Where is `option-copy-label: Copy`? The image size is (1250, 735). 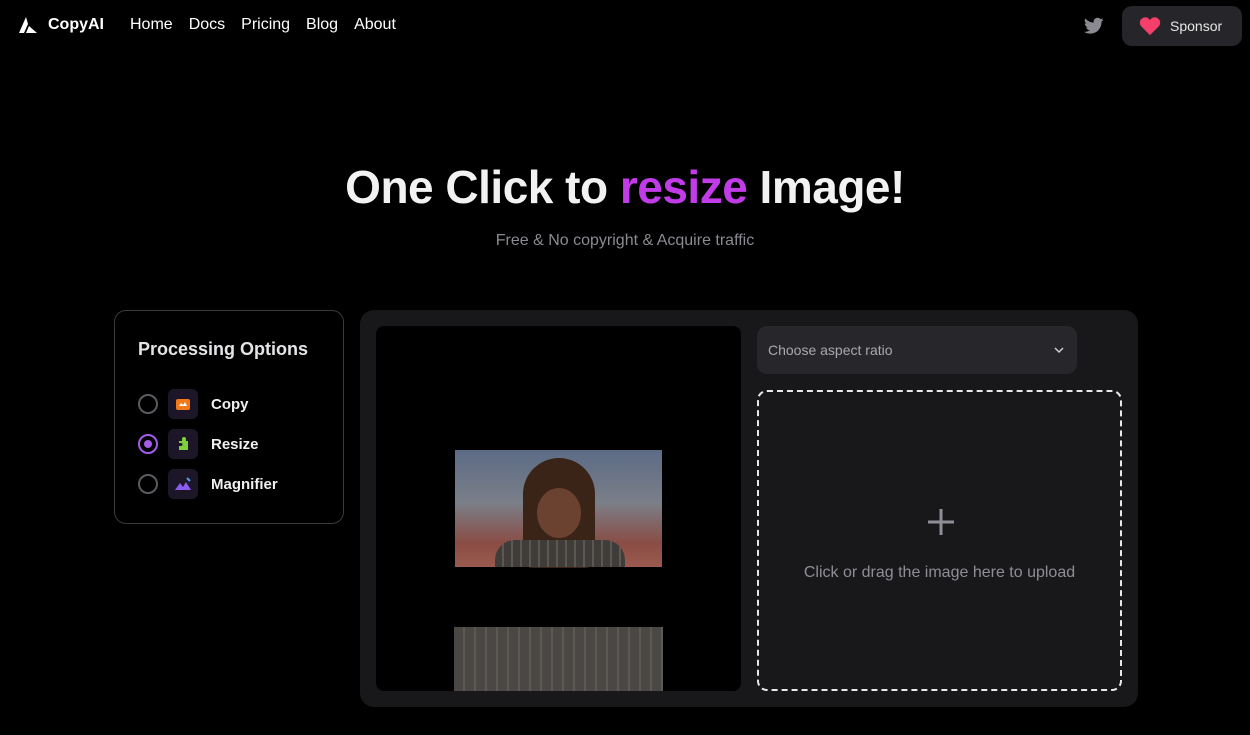
option-copy-label: Copy is located at coordinates (230, 404).